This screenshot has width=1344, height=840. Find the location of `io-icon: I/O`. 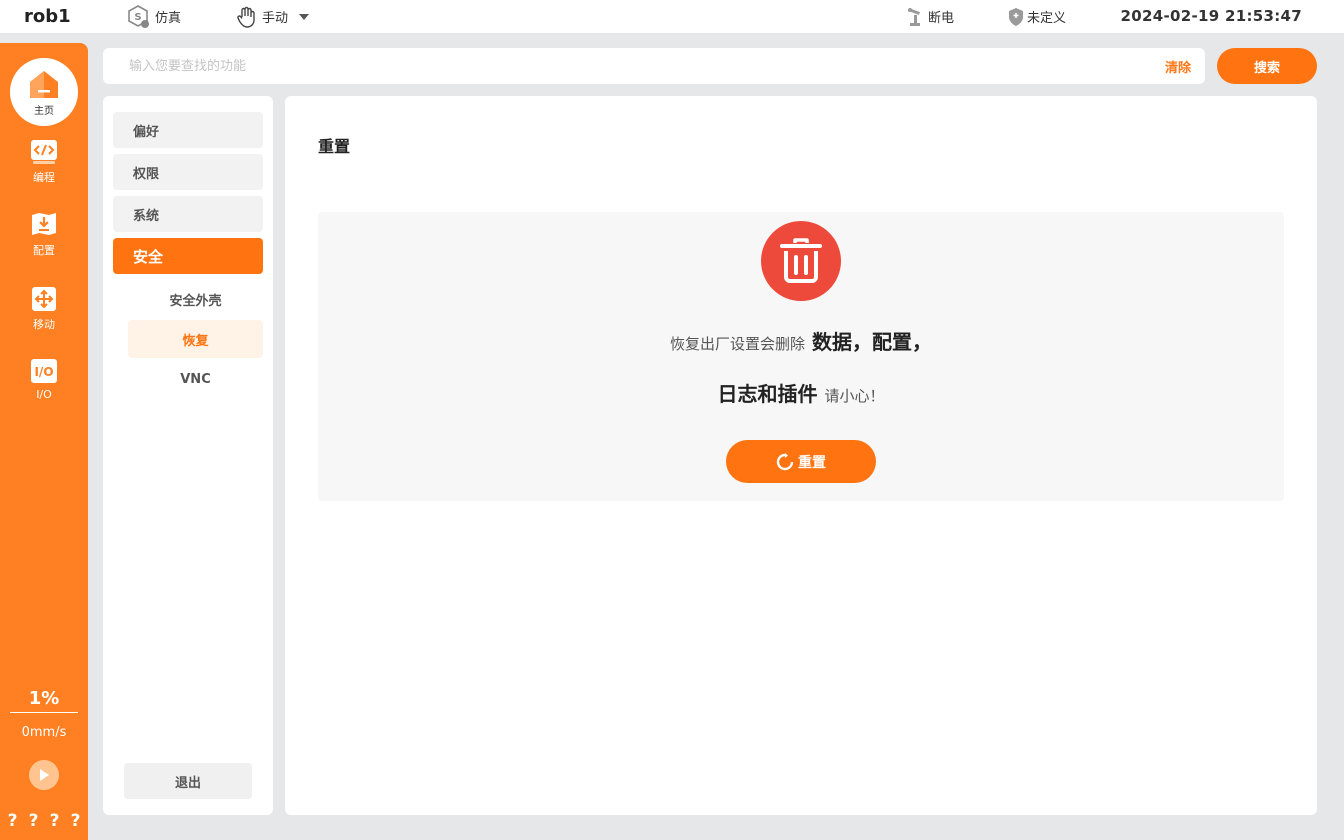

io-icon: I/O is located at coordinates (44, 371).